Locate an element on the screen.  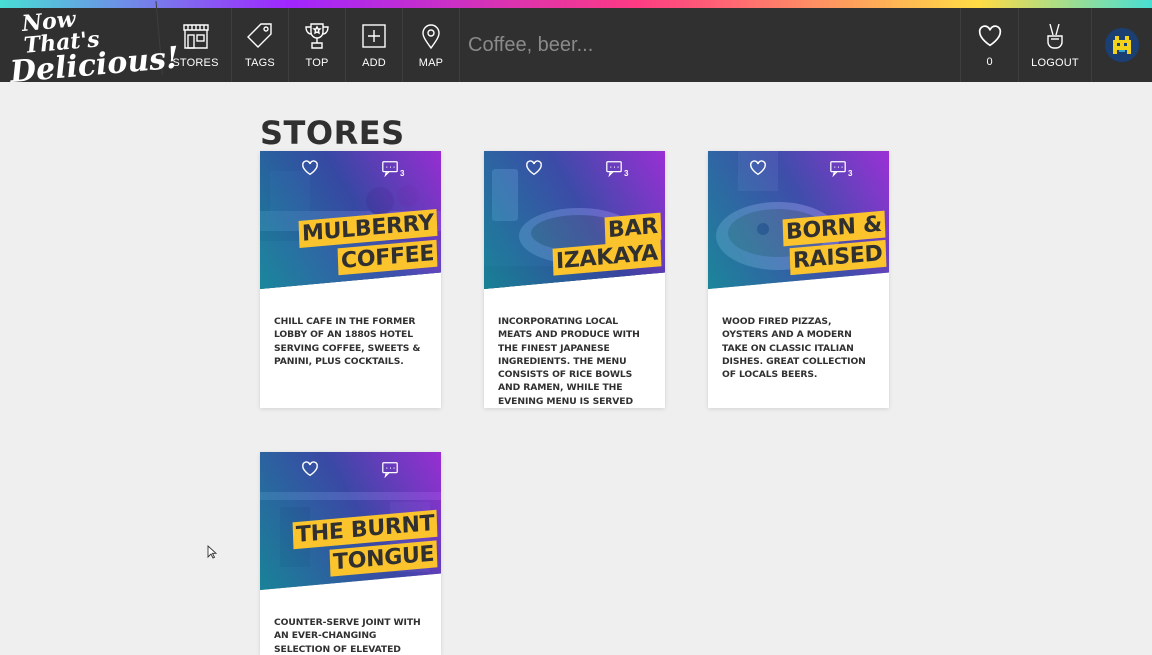
store-title: BORN & RAISED is located at coordinates (798, 243).